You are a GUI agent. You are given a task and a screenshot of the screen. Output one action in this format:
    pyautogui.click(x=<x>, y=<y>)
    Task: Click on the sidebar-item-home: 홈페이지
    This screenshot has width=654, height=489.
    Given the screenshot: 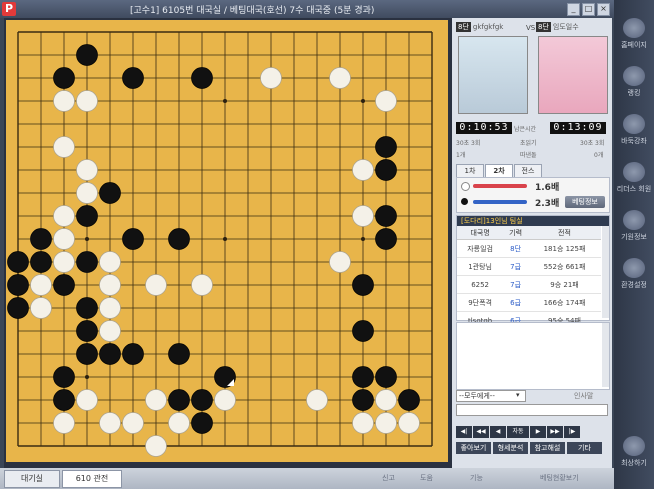 What is the action you would take?
    pyautogui.click(x=634, y=36)
    